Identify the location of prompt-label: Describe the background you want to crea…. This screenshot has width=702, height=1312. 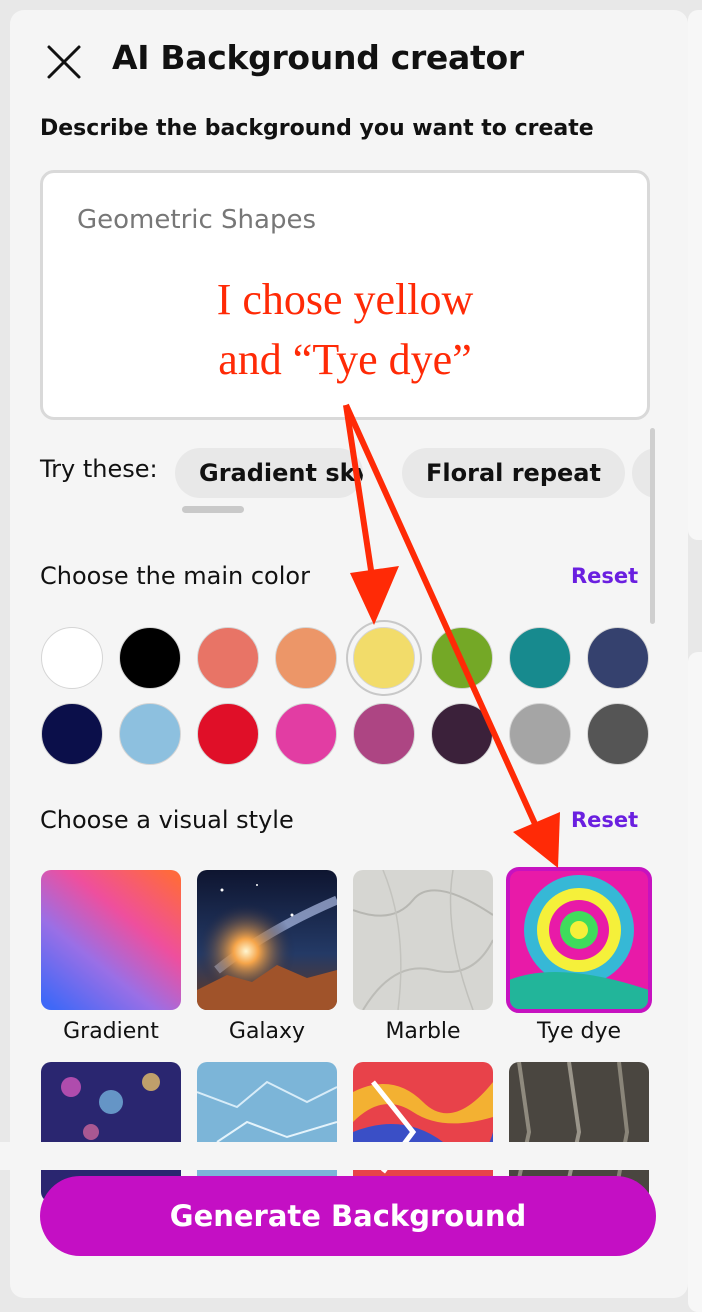
(317, 128).